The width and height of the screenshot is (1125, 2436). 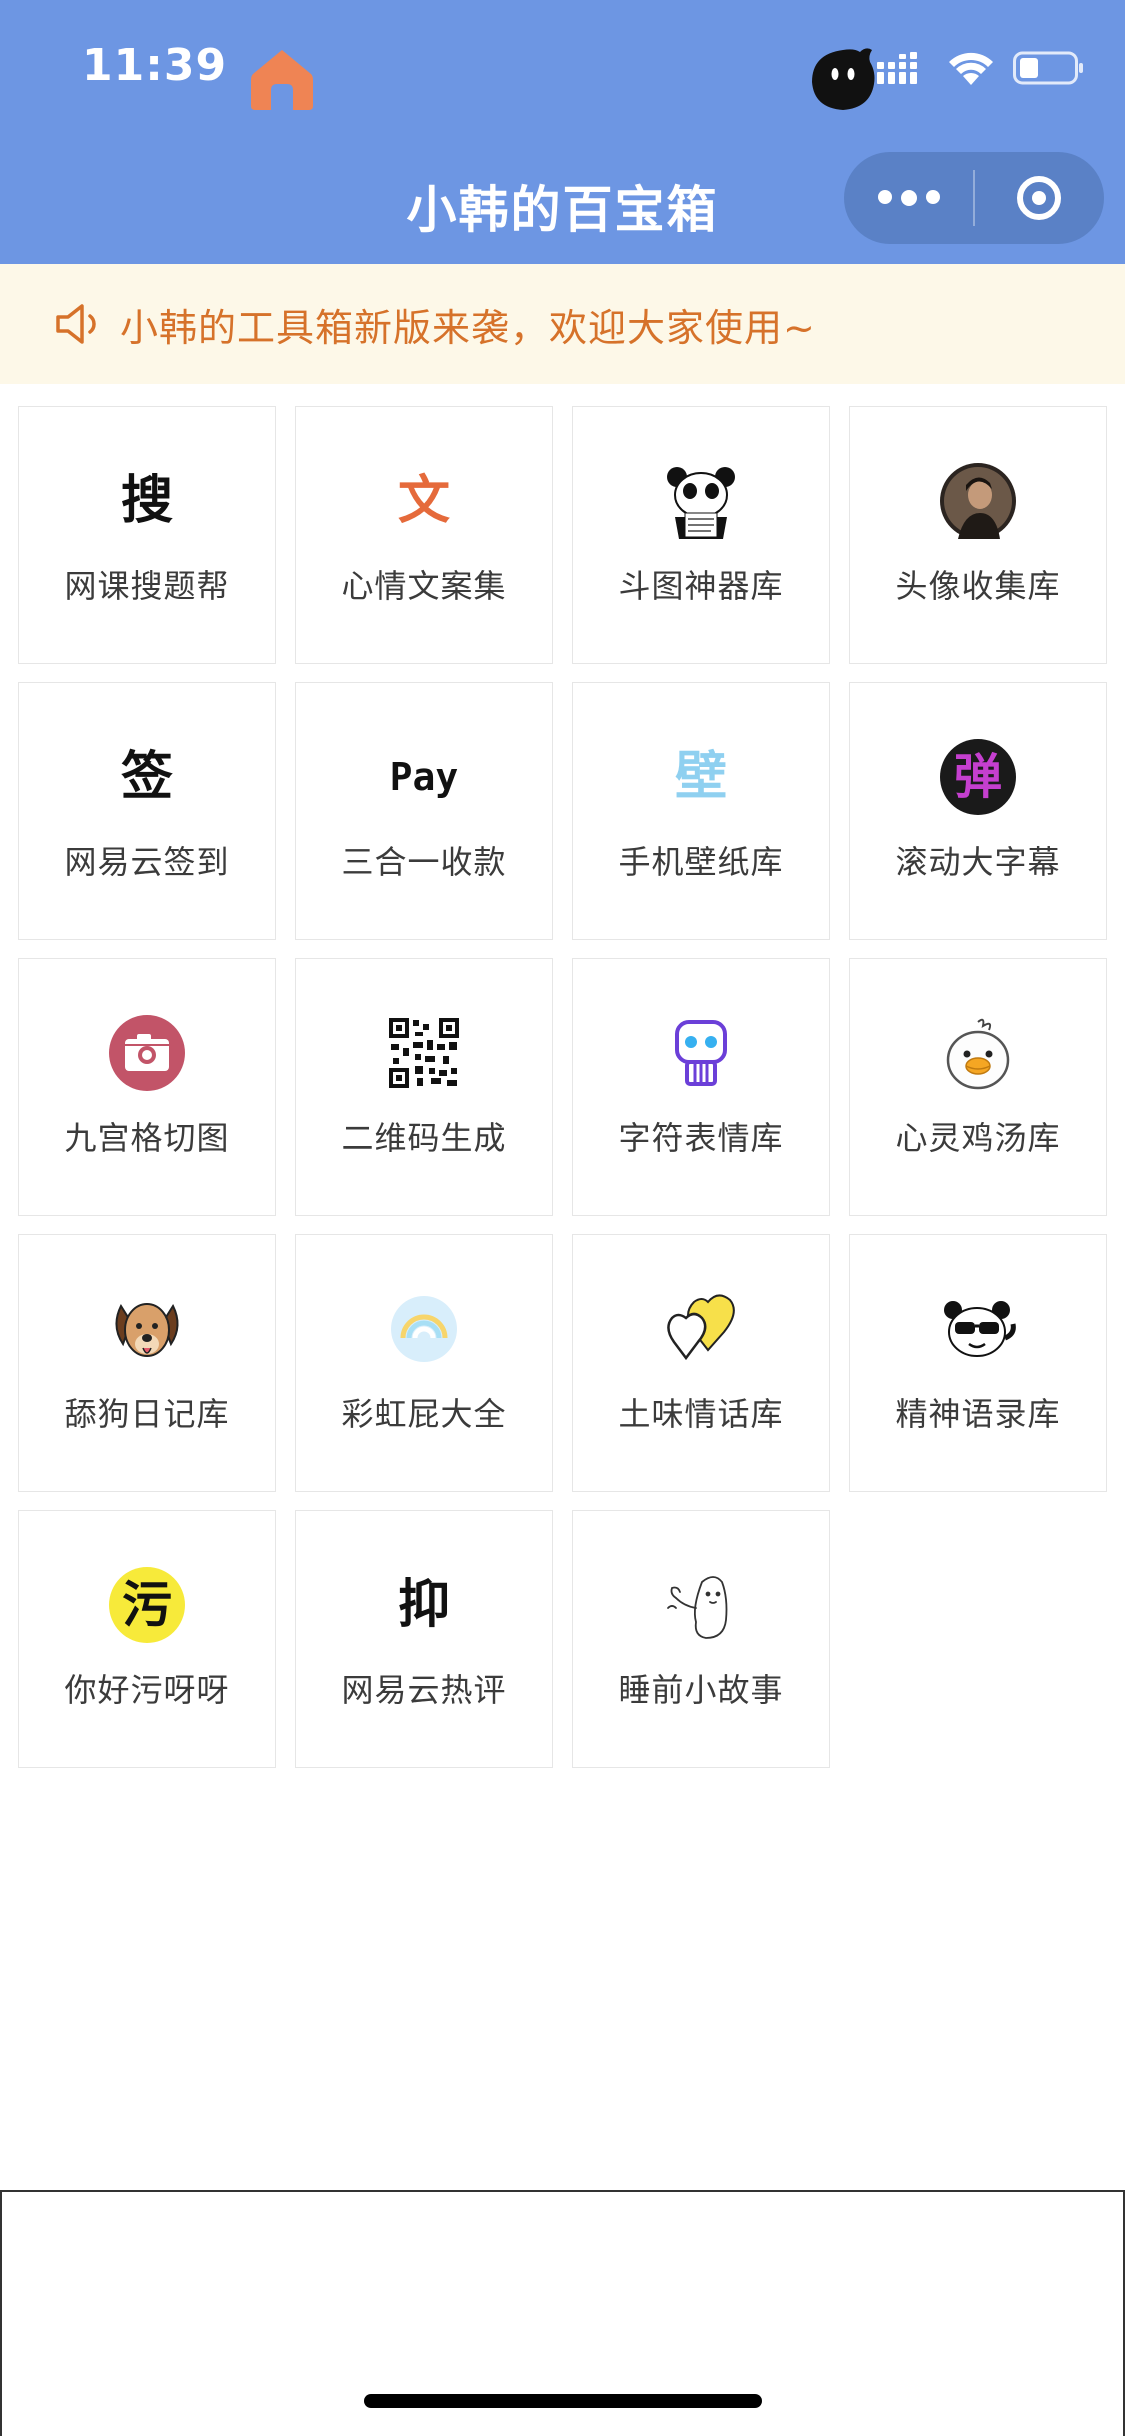 I want to click on tool-item: 二维码生成, so click(x=424, y=1087).